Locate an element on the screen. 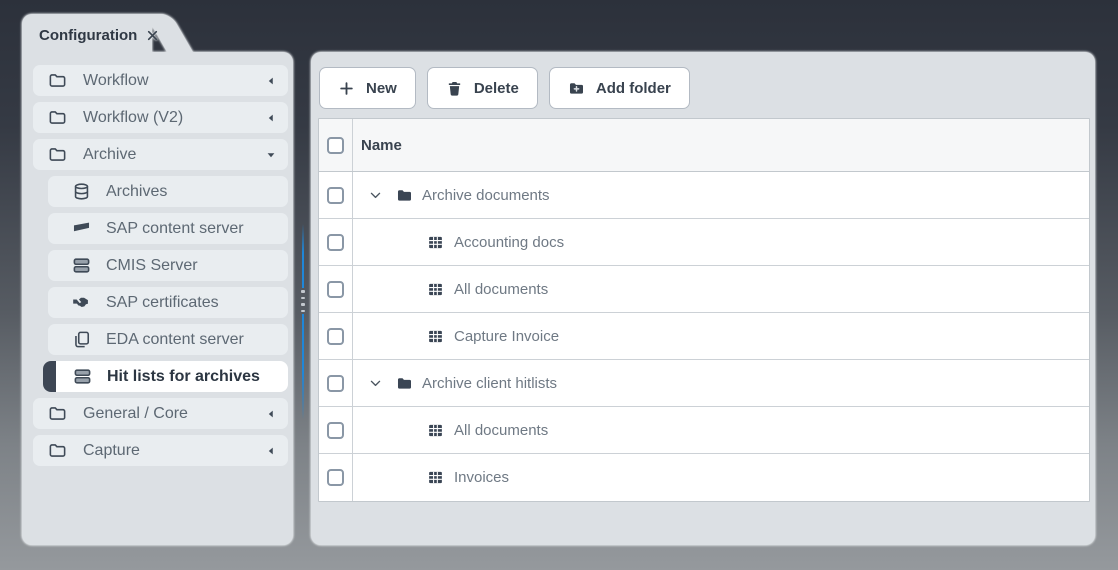 The image size is (1118, 570). add-folder-button: Add folder is located at coordinates (619, 88).